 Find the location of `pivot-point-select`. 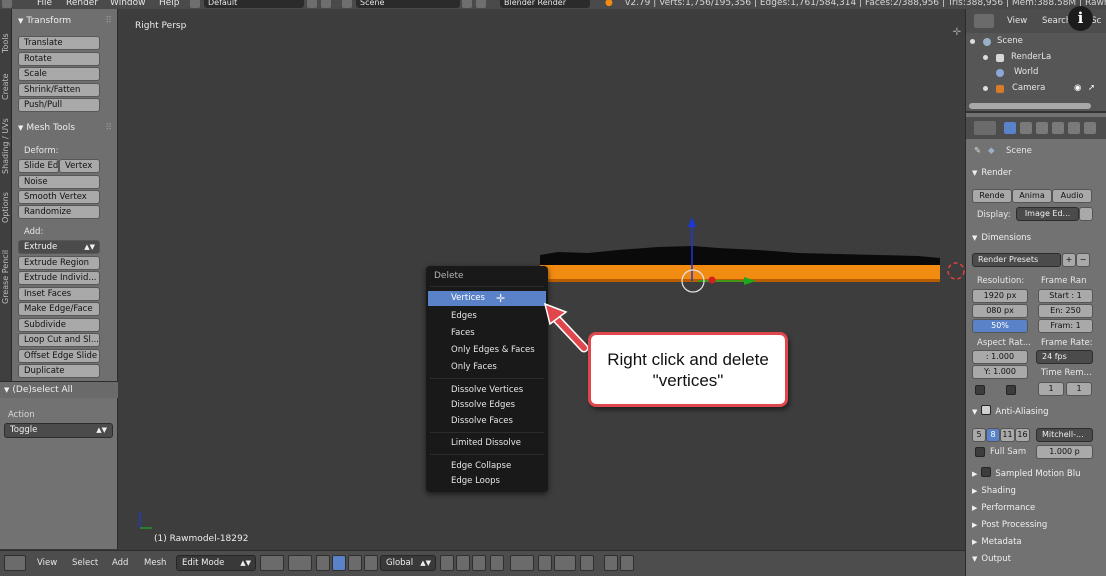

pivot-point-select is located at coordinates (300, 563).